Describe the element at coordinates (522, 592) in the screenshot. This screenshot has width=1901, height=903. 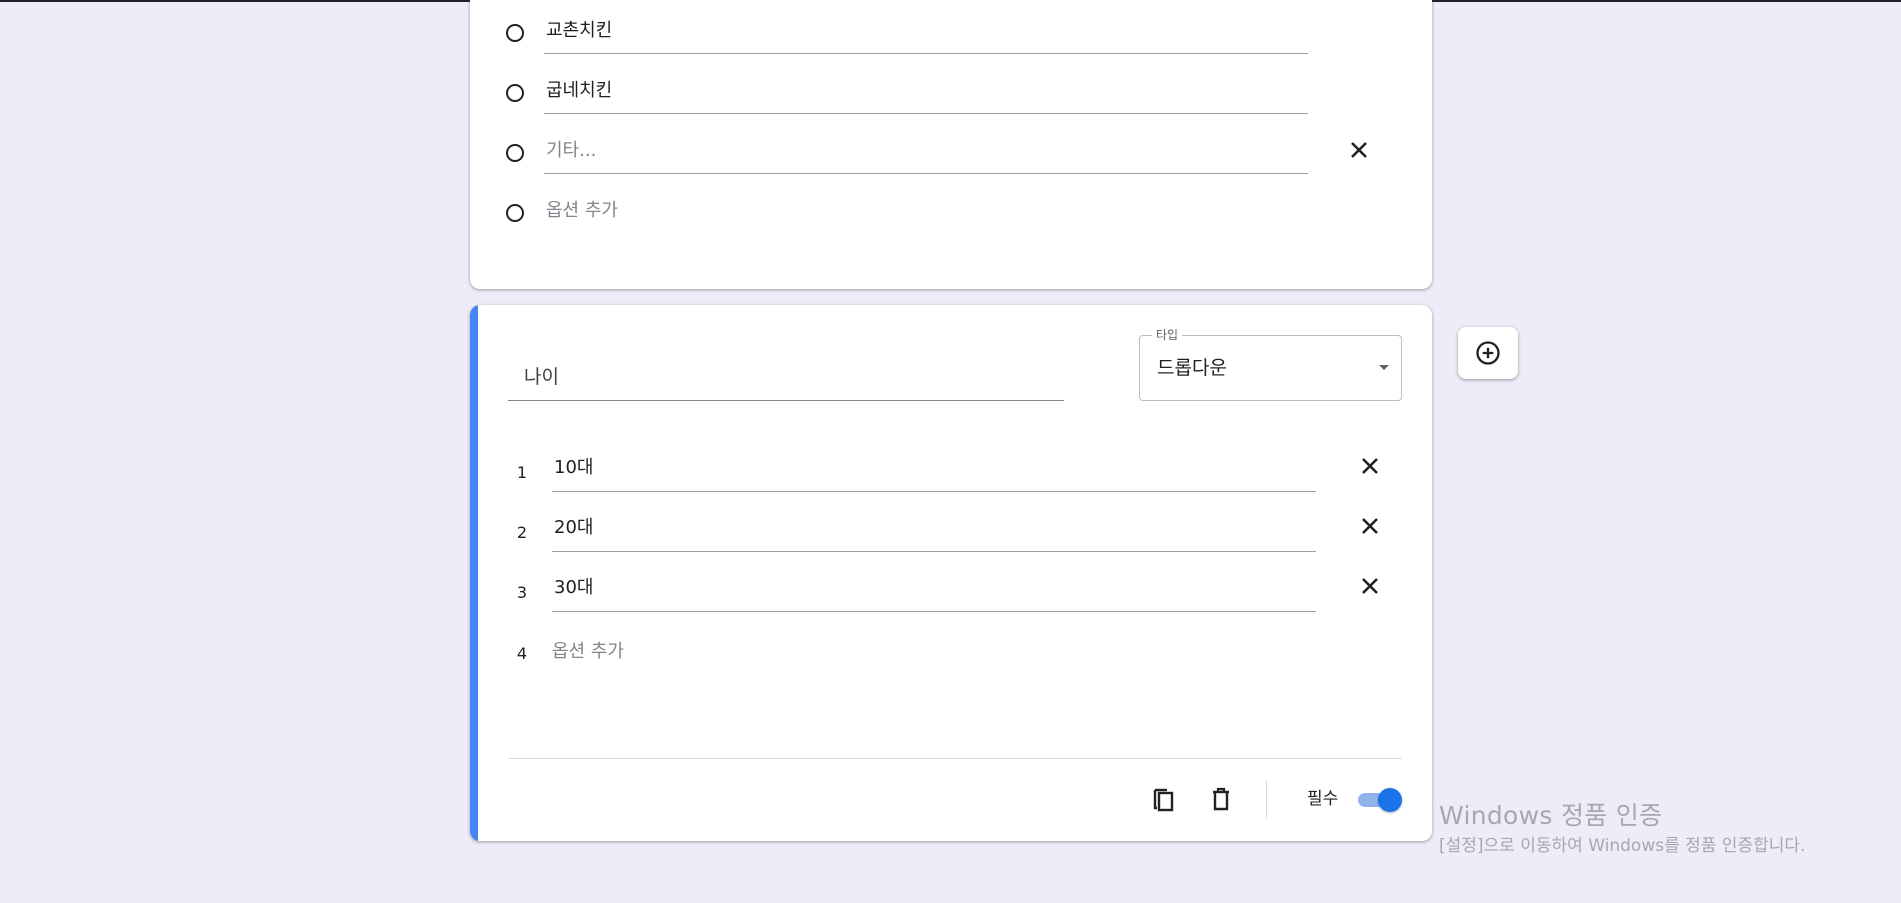
I see `option-number: 3` at that location.